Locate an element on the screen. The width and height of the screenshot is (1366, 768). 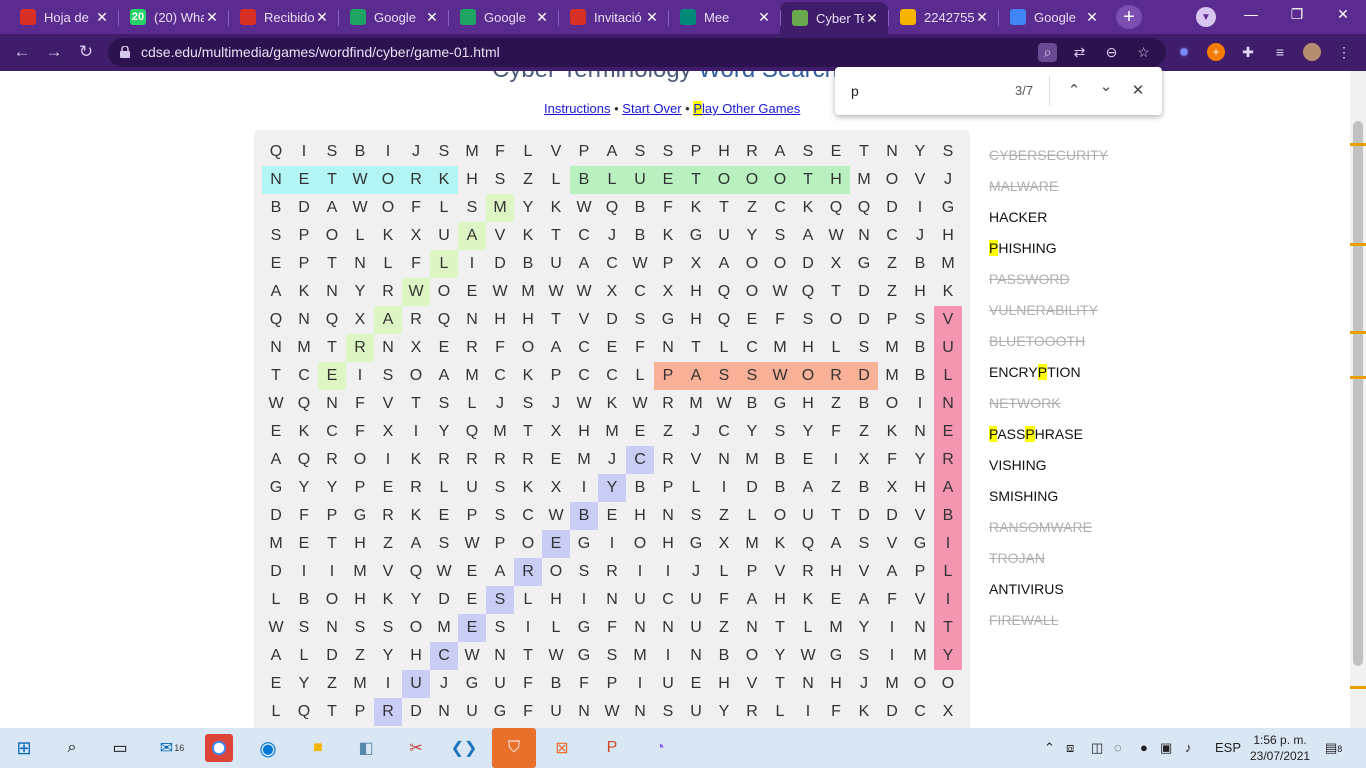
language-indicator: ESP is located at coordinates (1228, 747).